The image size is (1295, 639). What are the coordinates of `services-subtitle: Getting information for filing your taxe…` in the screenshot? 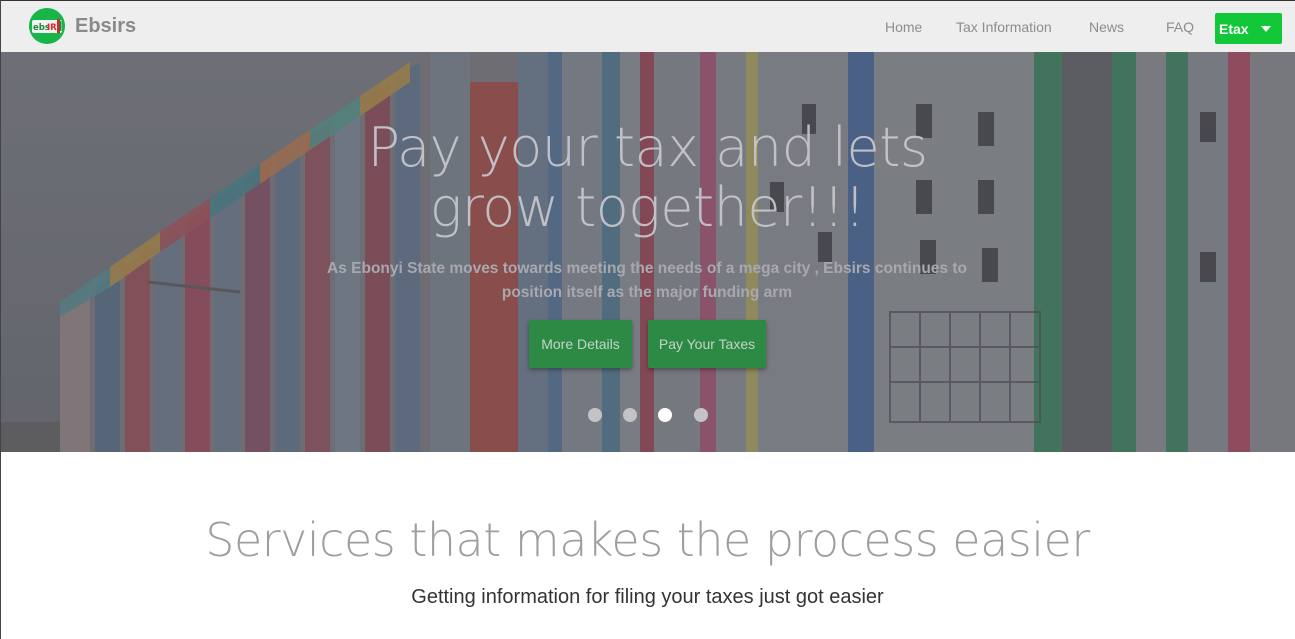 It's located at (647, 597).